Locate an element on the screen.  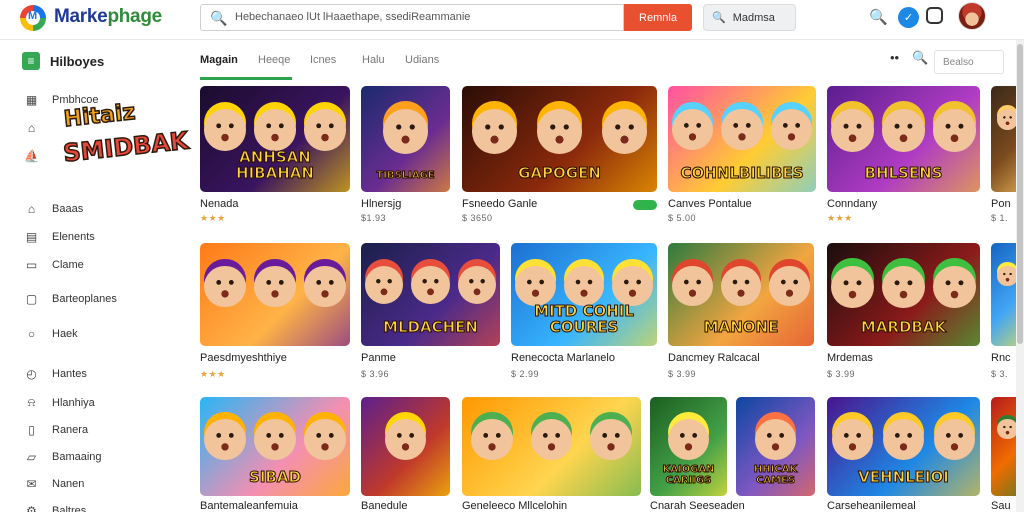
game-card: TIBSLIAGE Hlnersjg $1.93 is located at coordinates (405, 155).